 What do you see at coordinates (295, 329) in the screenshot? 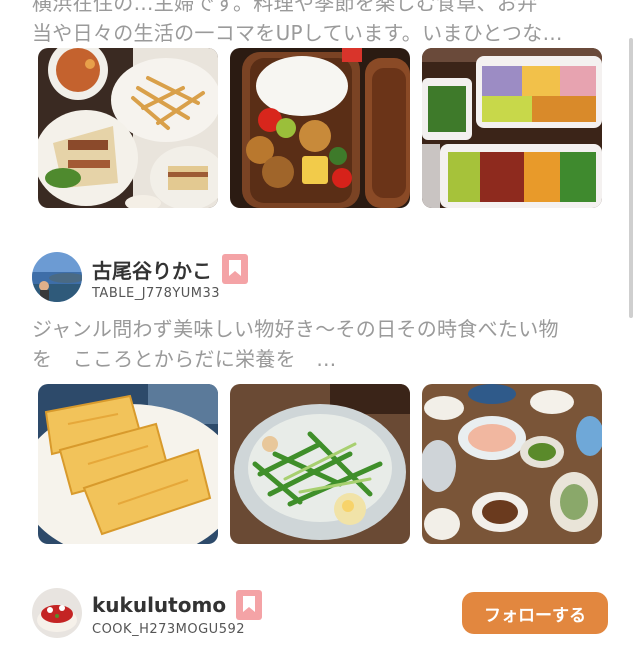
I see `bio-line: ジャンル問わず美味しい物好き～その日その時食べたい物` at bounding box center [295, 329].